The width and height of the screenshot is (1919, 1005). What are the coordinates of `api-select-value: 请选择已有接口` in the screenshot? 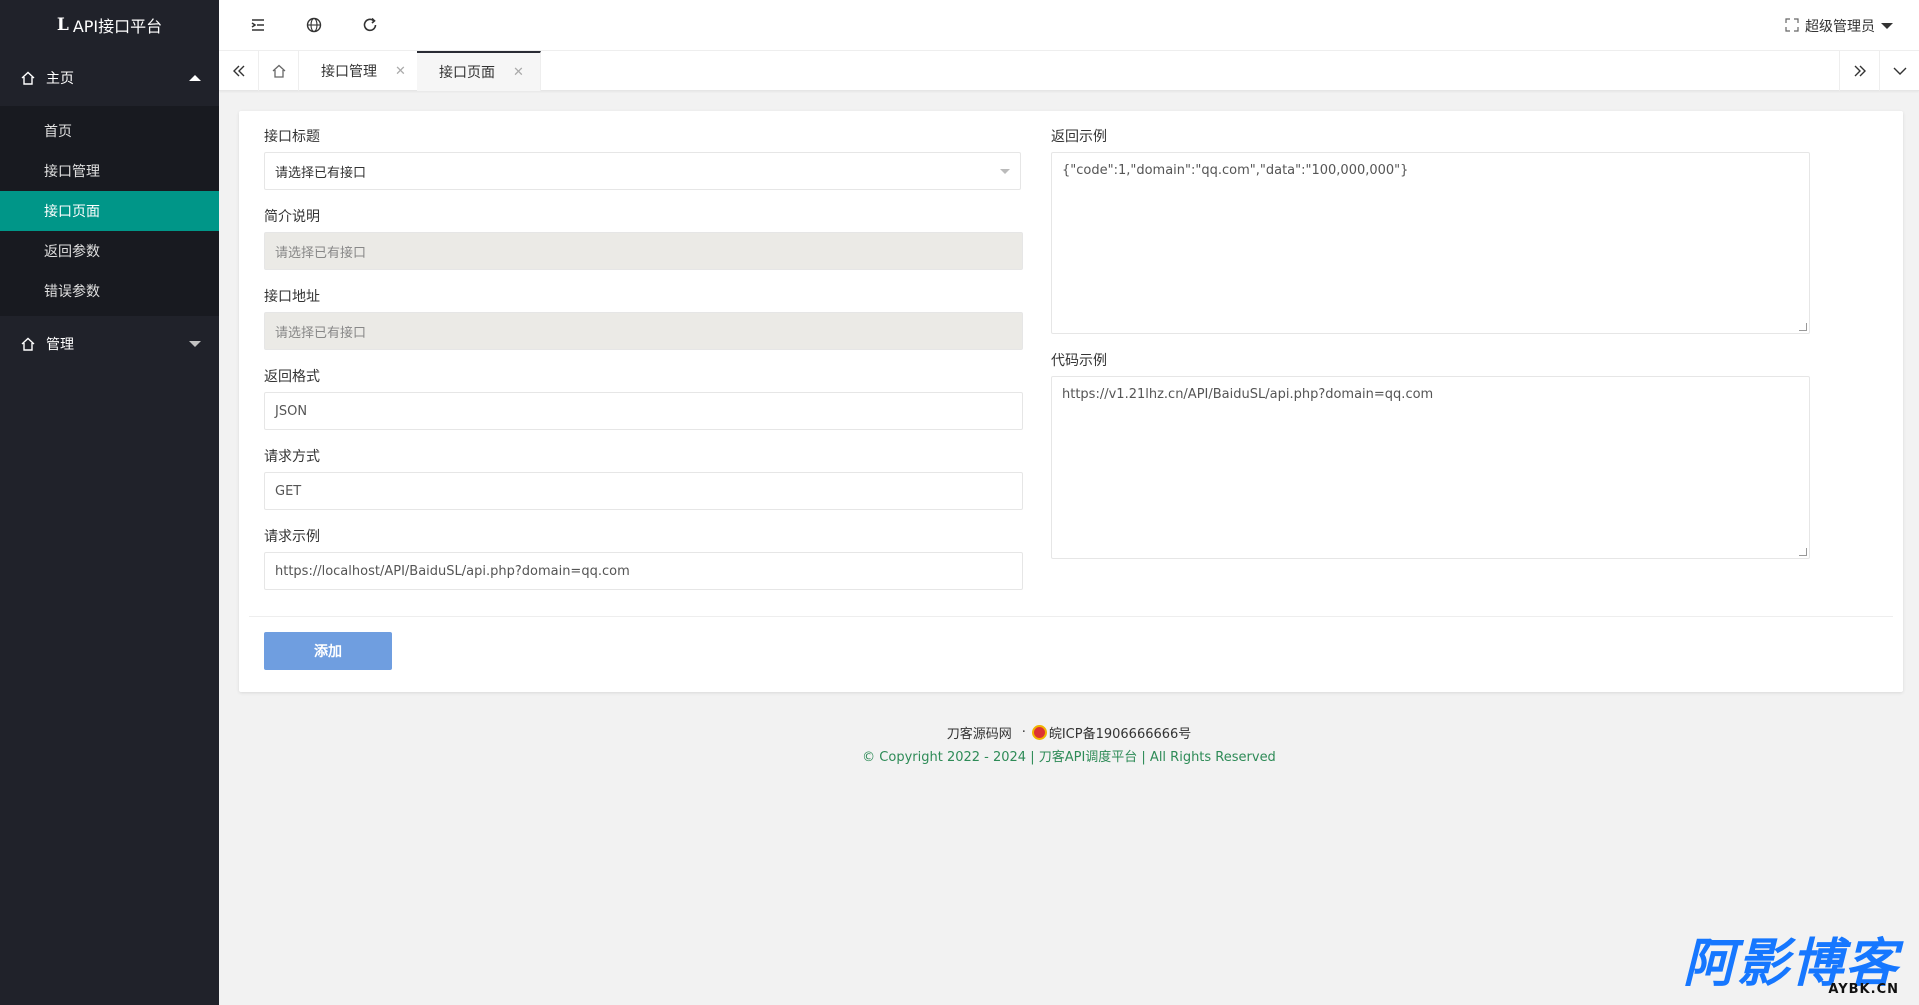 It's located at (321, 173).